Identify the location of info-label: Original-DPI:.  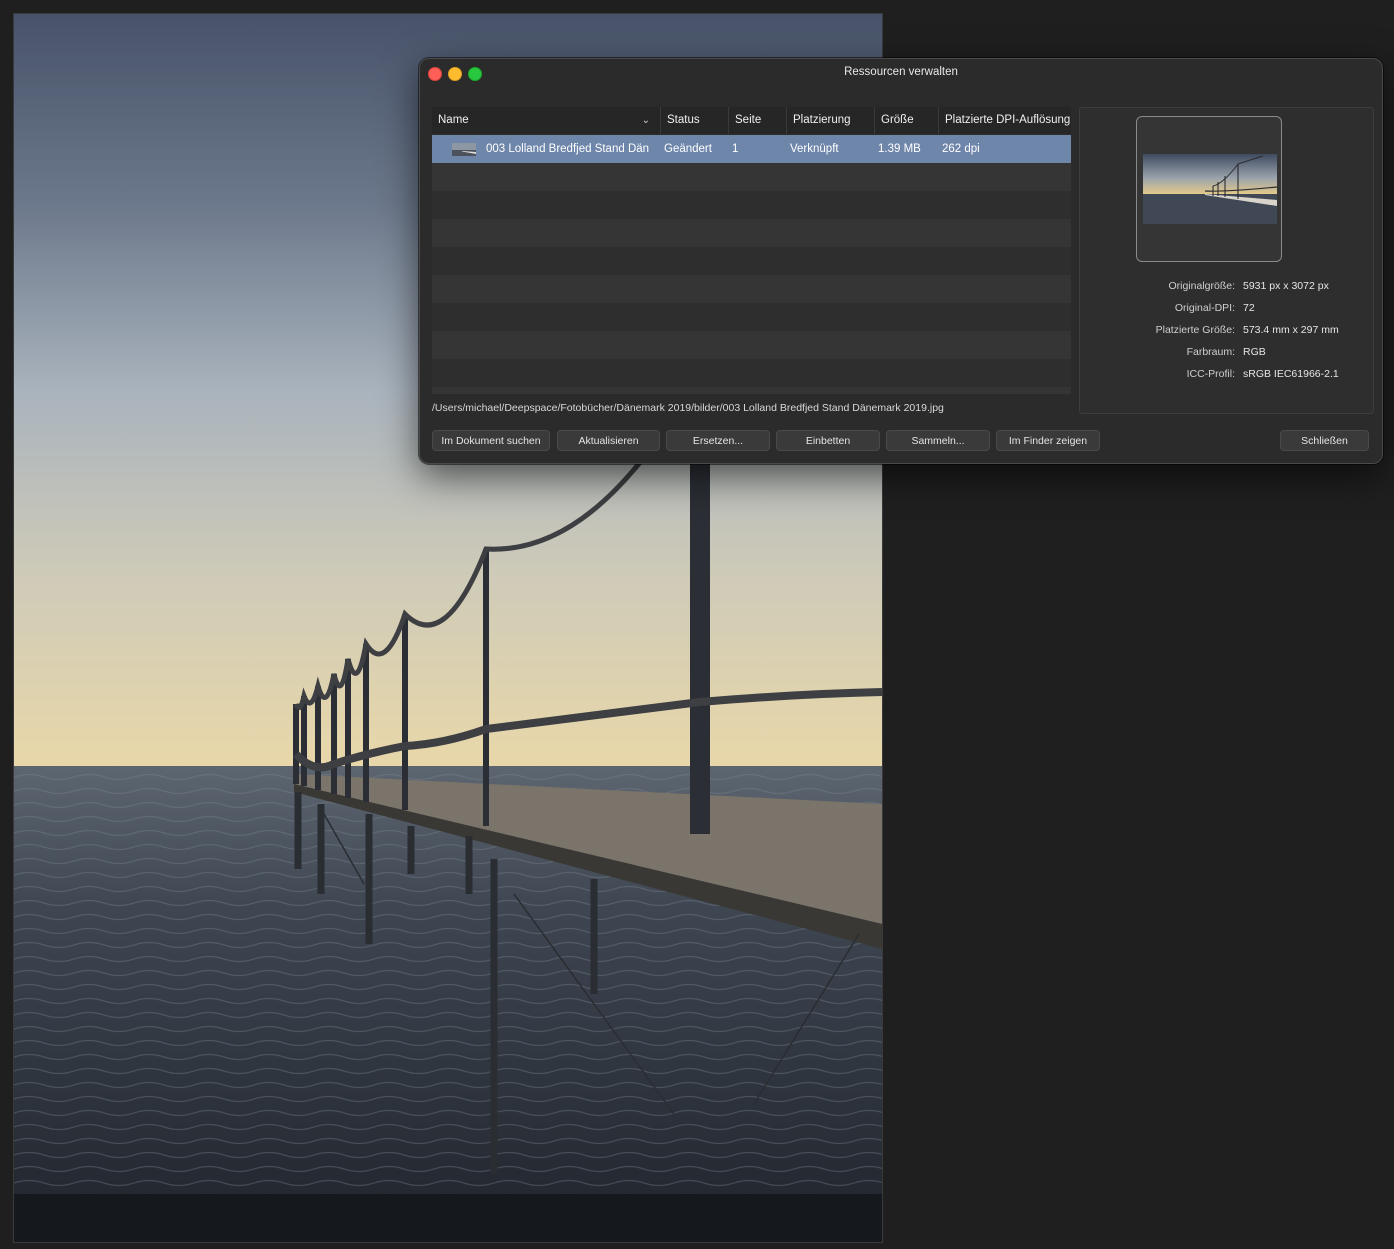
(1204, 308).